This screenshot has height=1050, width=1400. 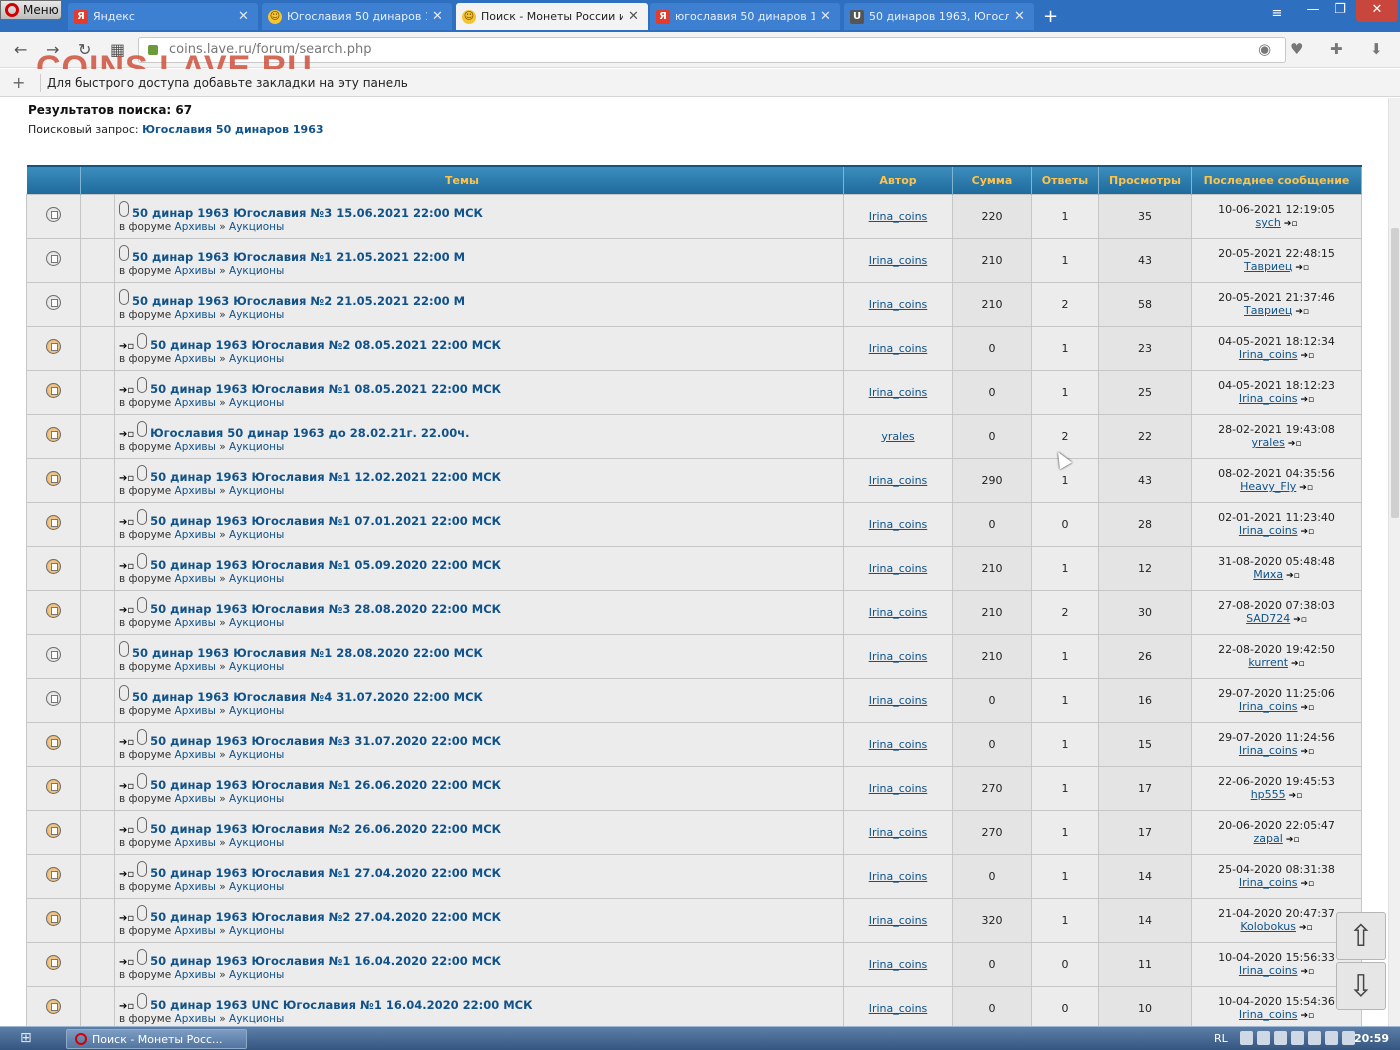 I want to click on scroll-down-arrow-icon: ⇩, so click(x=1361, y=986).